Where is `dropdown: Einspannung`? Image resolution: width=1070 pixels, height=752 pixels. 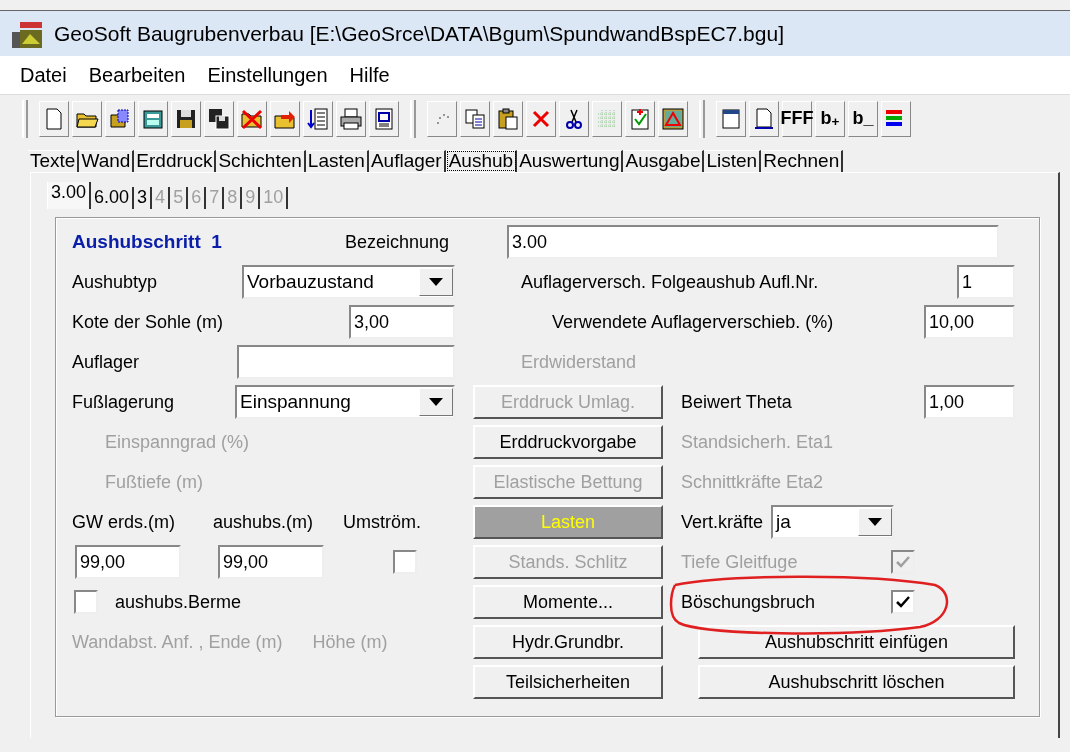
dropdown: Einspannung is located at coordinates (345, 402).